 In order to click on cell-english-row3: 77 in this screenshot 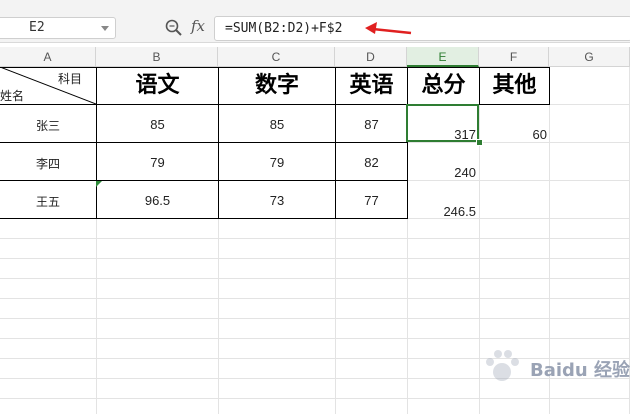, I will do `click(371, 200)`.